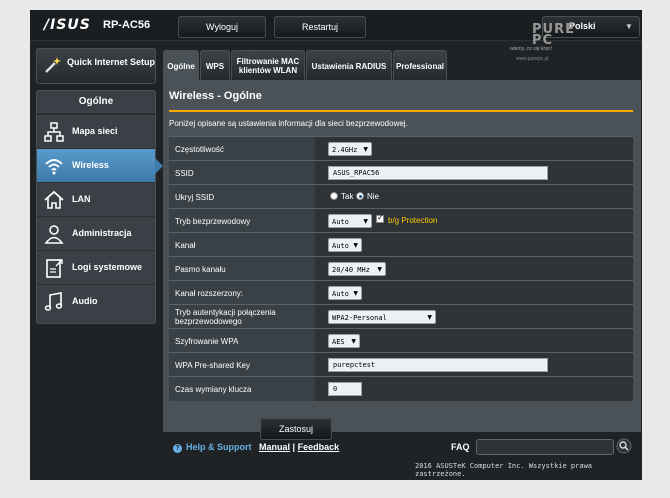 The image size is (670, 498). I want to click on purepc-watermark: PURE PC wiemy, co się kręci www.purepc.pl, so click(542, 45).